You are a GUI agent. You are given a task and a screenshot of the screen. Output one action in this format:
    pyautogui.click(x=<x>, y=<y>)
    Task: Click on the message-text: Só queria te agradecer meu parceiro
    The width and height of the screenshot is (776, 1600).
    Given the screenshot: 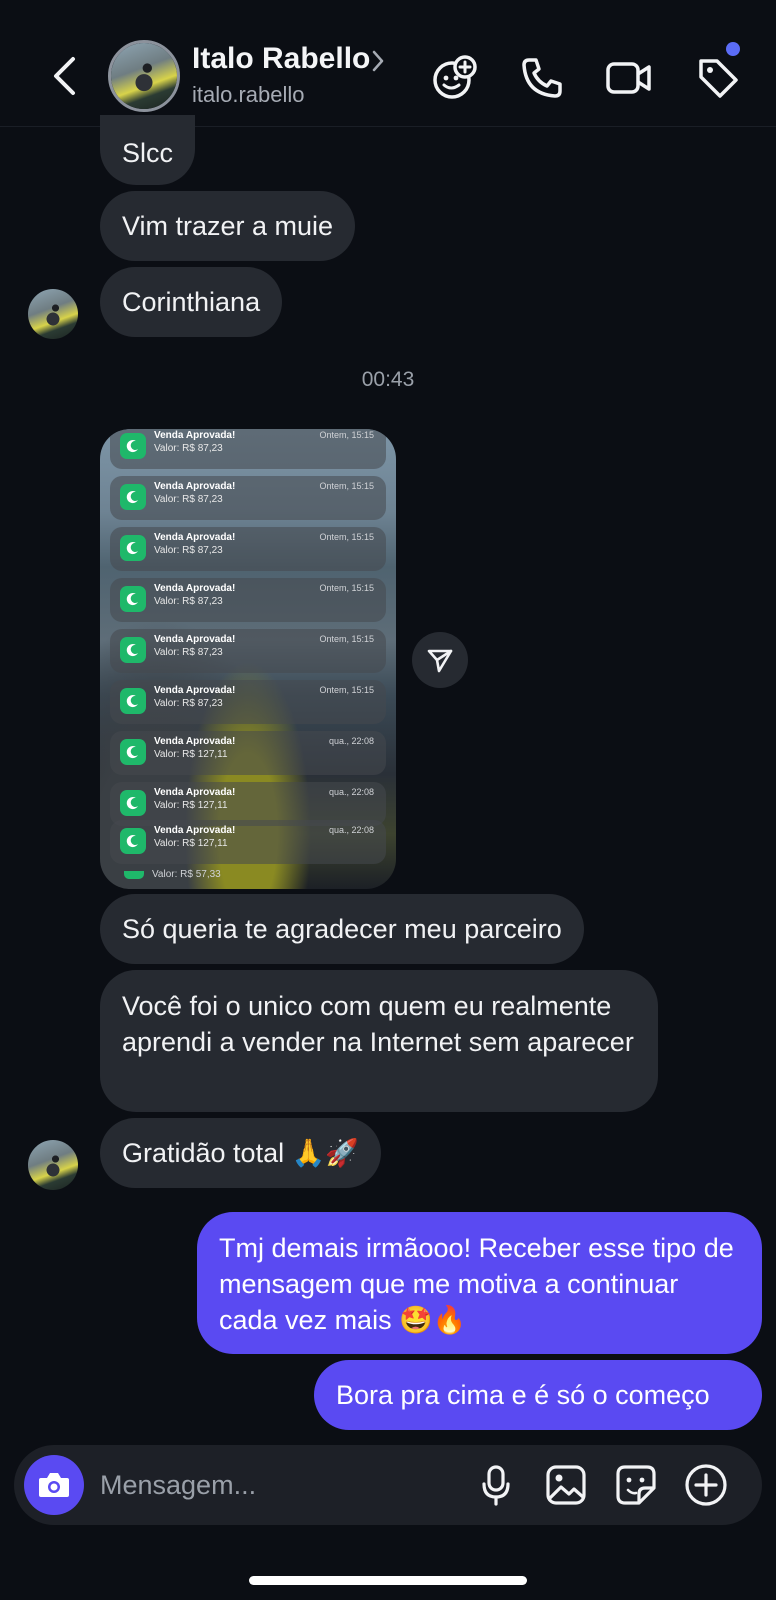 What is the action you would take?
    pyautogui.click(x=342, y=929)
    